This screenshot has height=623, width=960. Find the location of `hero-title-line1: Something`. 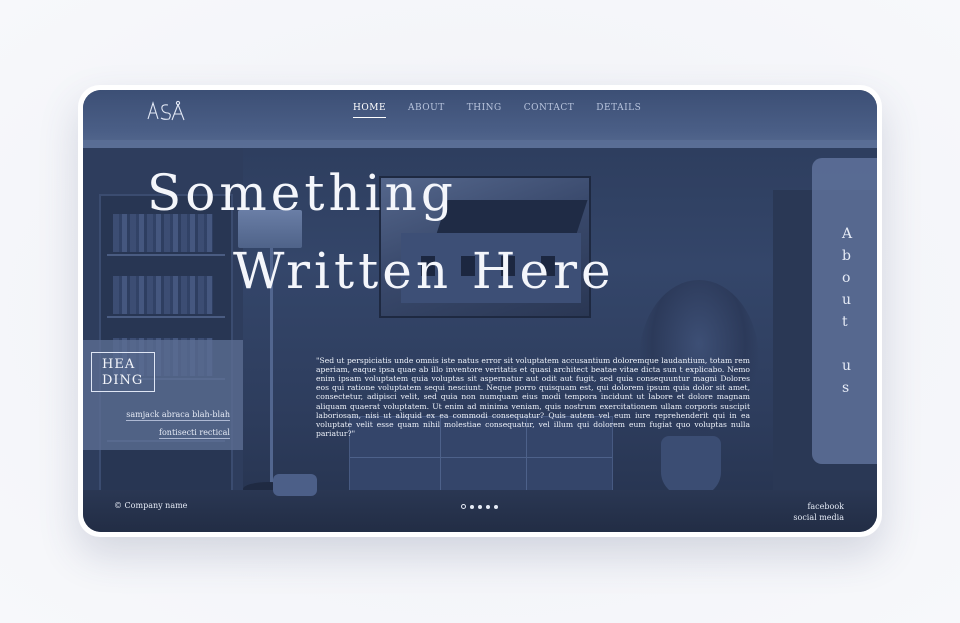

hero-title-line1: Something is located at coordinates (302, 193).